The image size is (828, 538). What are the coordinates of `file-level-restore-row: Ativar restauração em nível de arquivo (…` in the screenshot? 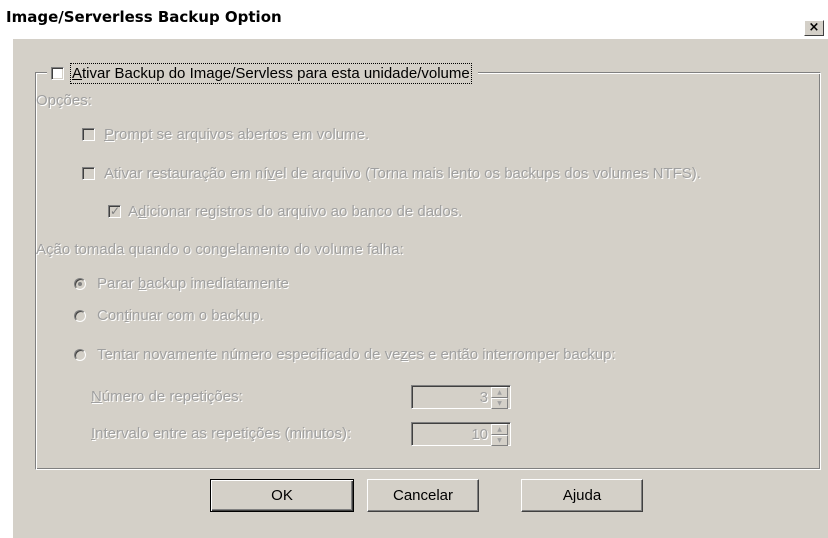 It's located at (391, 173).